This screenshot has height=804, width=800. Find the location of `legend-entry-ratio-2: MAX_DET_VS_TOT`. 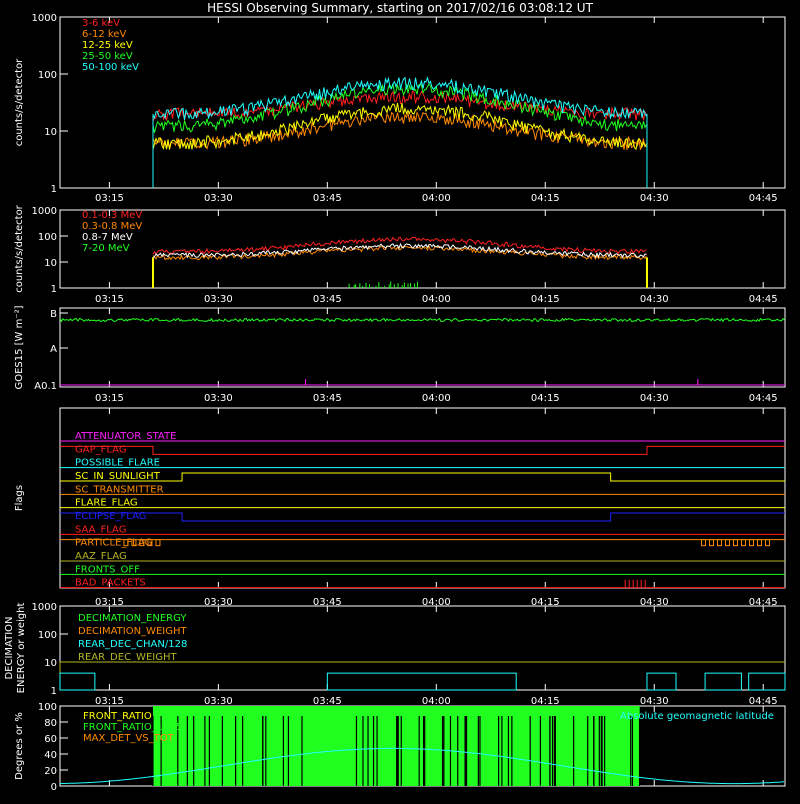

legend-entry-ratio-2: MAX_DET_VS_TOT is located at coordinates (129, 738).